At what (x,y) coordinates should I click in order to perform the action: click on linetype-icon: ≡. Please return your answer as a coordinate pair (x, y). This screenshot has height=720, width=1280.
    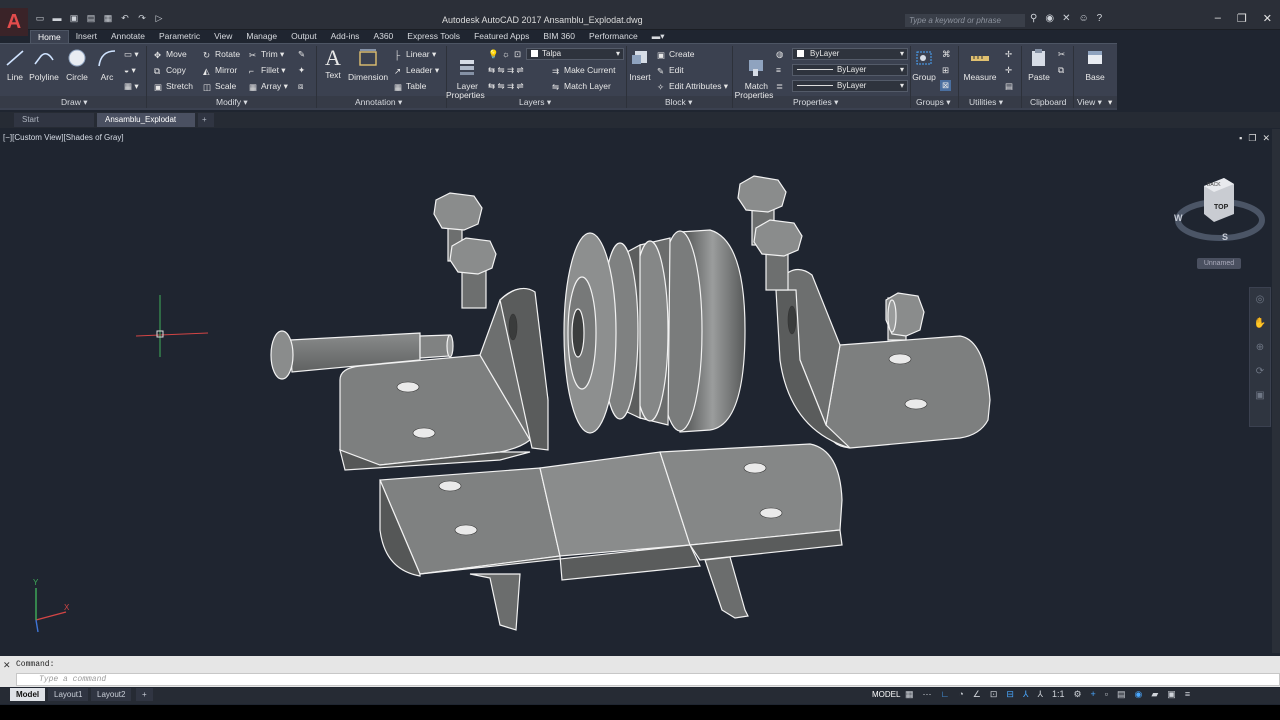
    Looking at the image, I should click on (778, 70).